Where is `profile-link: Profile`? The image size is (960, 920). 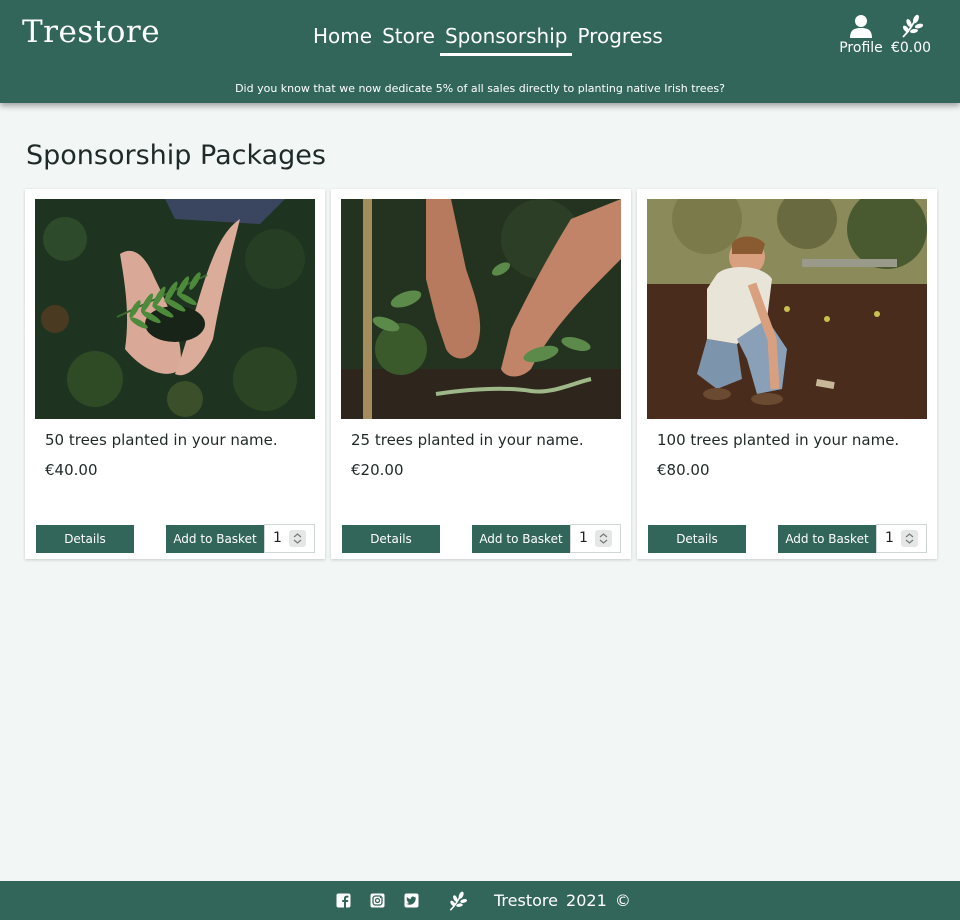 profile-link: Profile is located at coordinates (861, 35).